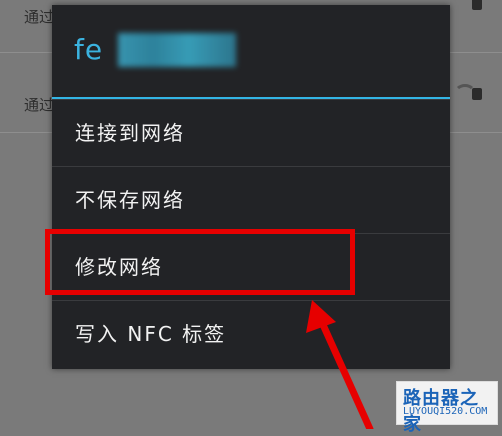 This screenshot has height=436, width=502. I want to click on site-watermark: 路由器之家 LUYOUQI520.COM, so click(447, 408).